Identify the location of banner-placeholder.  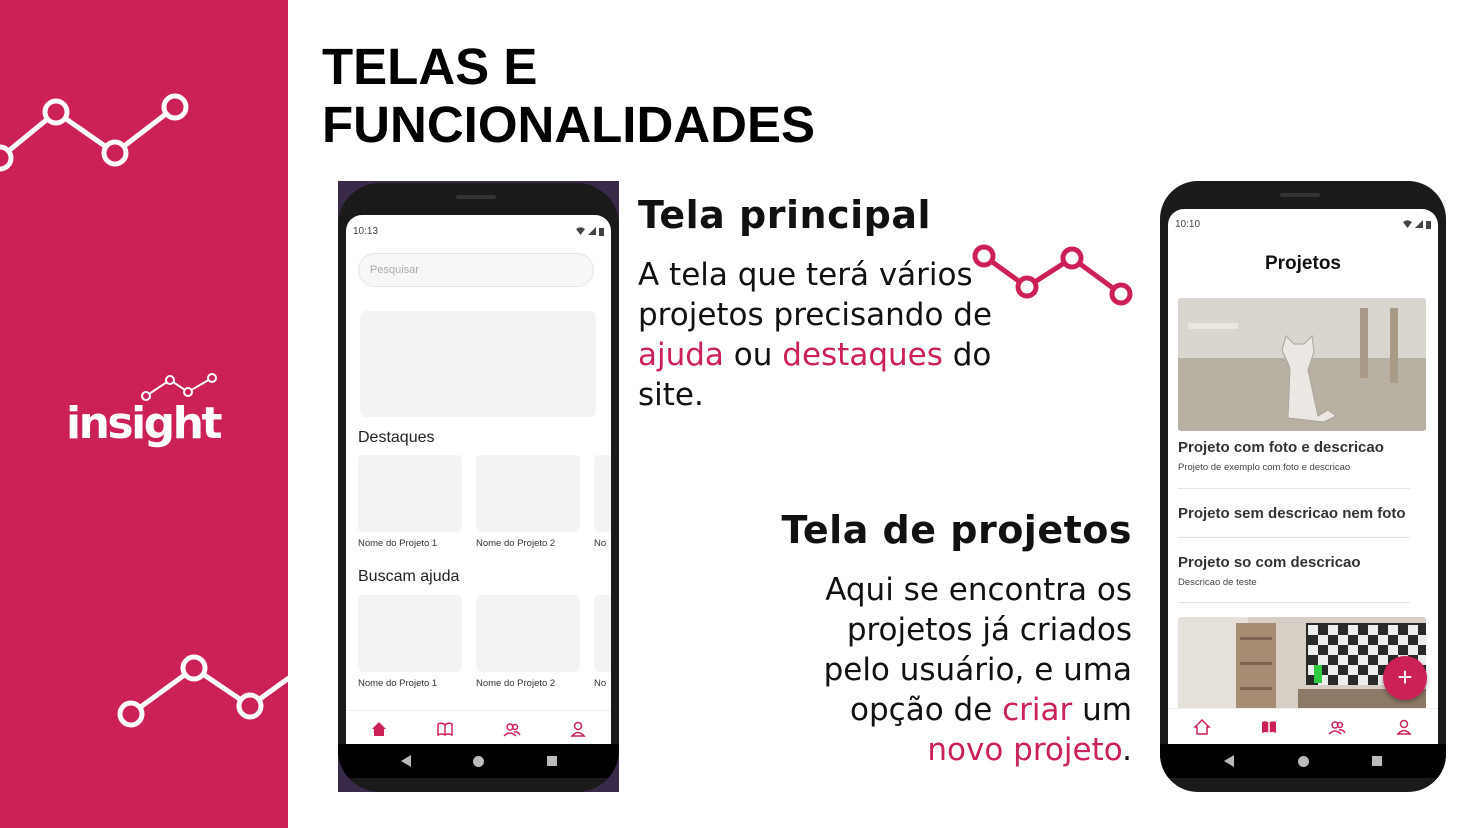
(478, 364).